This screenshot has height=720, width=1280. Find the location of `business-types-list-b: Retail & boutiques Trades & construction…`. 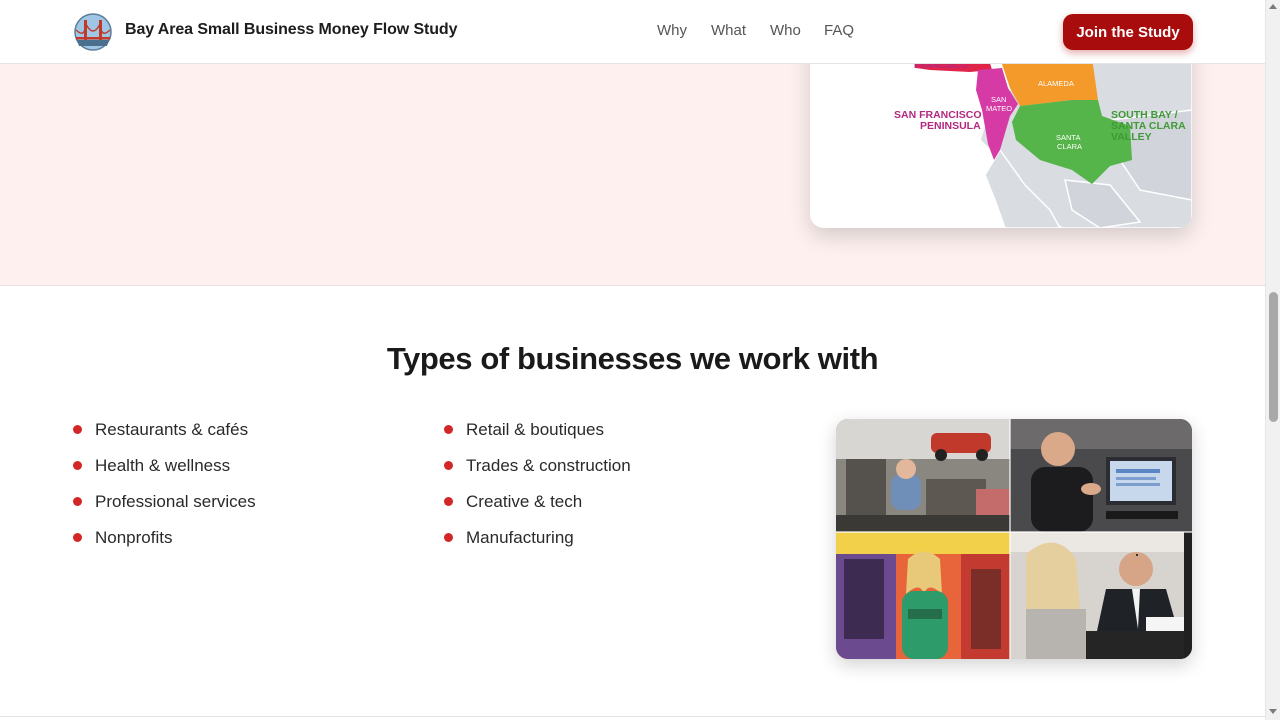

business-types-list-b: Retail & boutiques Trades & construction… is located at coordinates (537, 491).